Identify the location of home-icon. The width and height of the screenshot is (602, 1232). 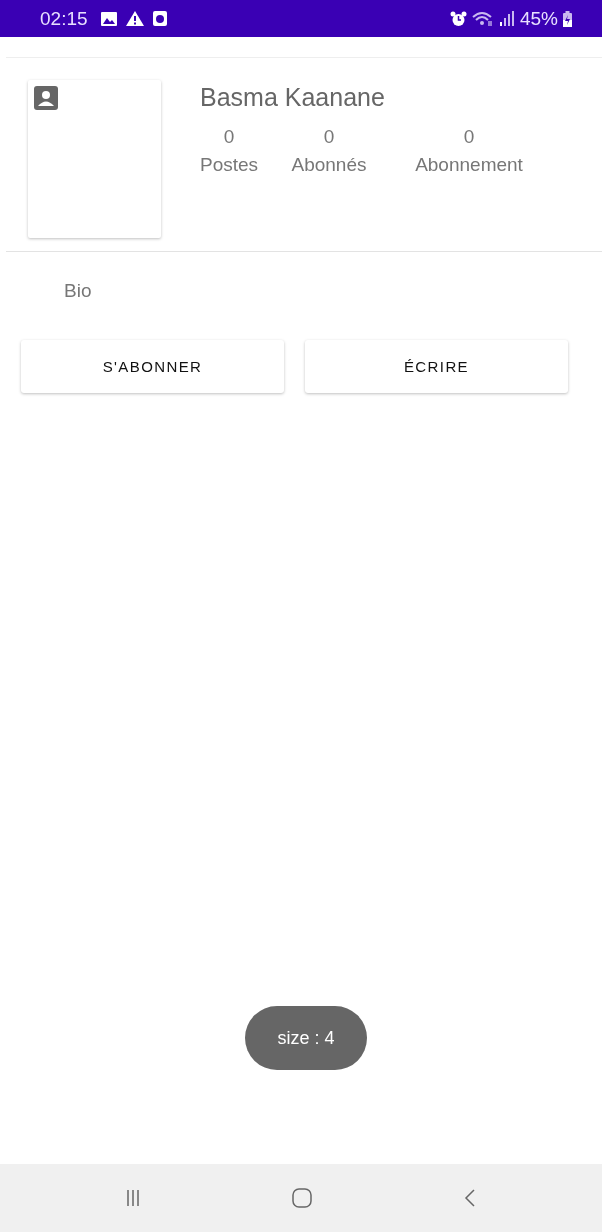
(302, 1198).